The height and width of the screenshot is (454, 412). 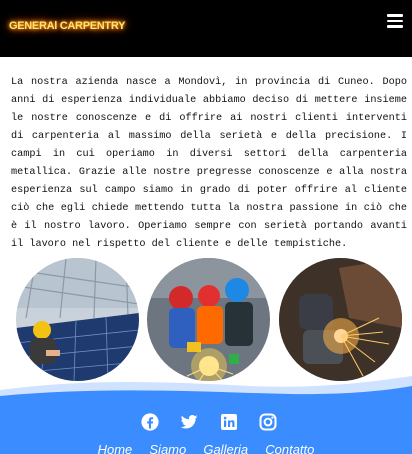 What do you see at coordinates (340, 319) in the screenshot?
I see `photo-welder-sparks` at bounding box center [340, 319].